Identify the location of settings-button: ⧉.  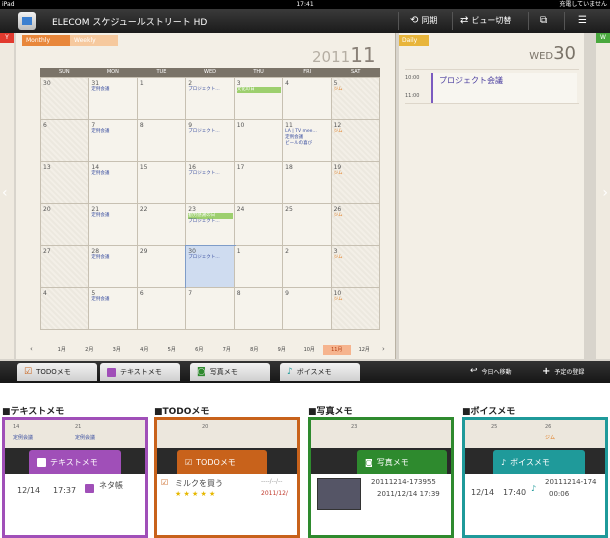
(543, 21).